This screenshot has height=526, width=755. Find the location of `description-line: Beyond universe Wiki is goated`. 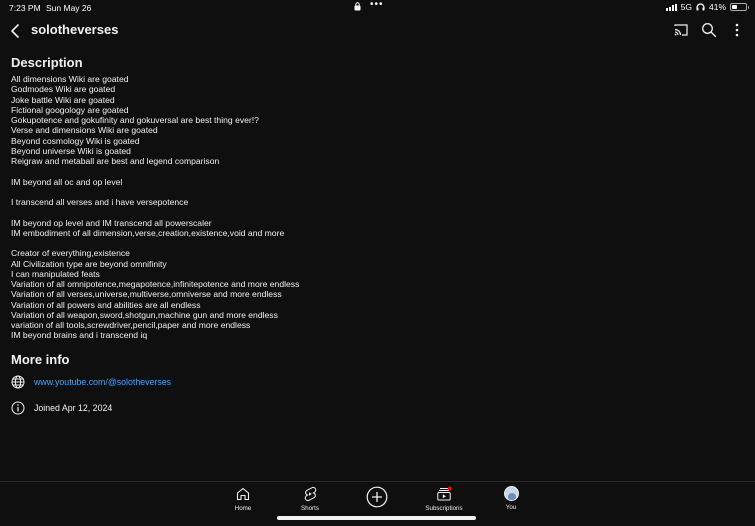

description-line: Beyond universe Wiki is goated is located at coordinates (71, 150).